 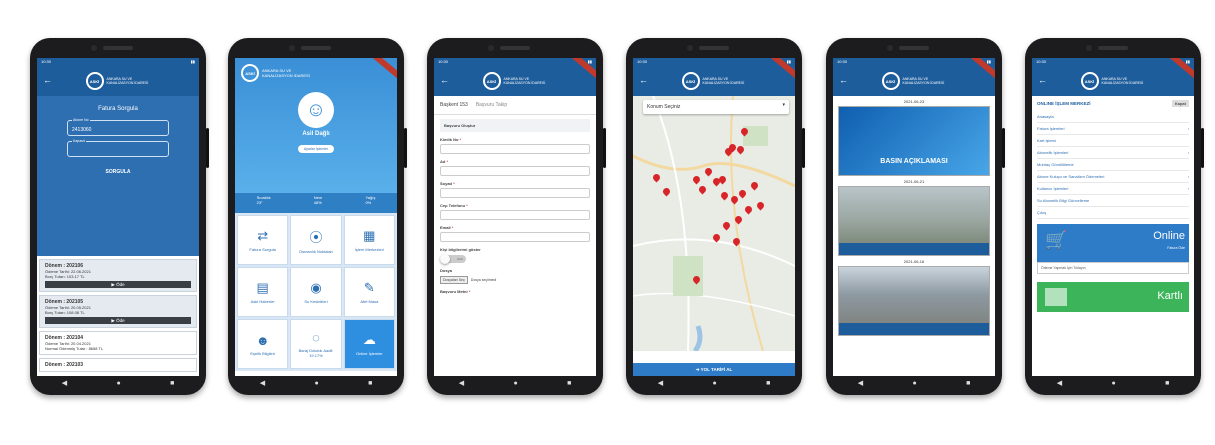 What do you see at coordinates (1113, 177) in the screenshot?
I see `menu-item: Abone Kuluçu ve Sanalizm Ödemeleri ›` at bounding box center [1113, 177].